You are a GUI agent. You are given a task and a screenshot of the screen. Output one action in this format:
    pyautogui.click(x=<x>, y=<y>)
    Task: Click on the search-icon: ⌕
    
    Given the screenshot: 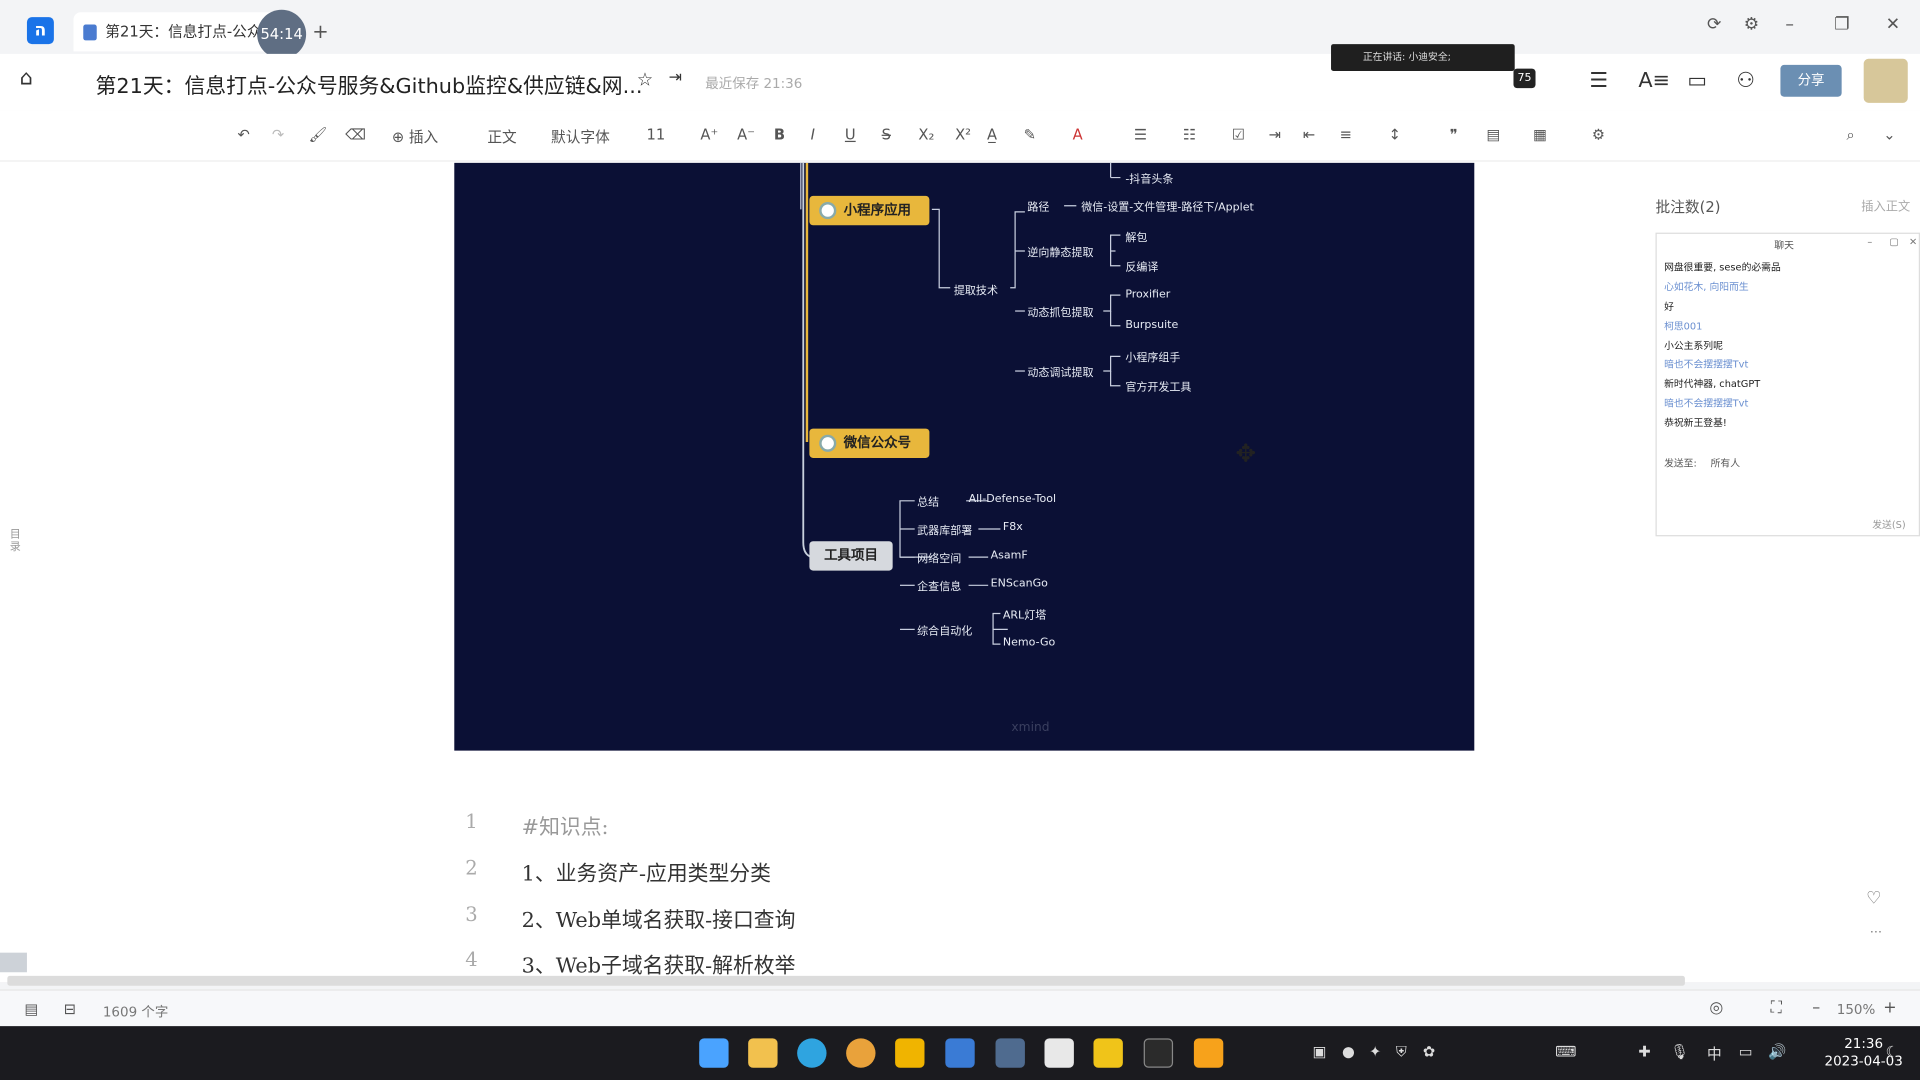 What is the action you would take?
    pyautogui.click(x=1851, y=135)
    